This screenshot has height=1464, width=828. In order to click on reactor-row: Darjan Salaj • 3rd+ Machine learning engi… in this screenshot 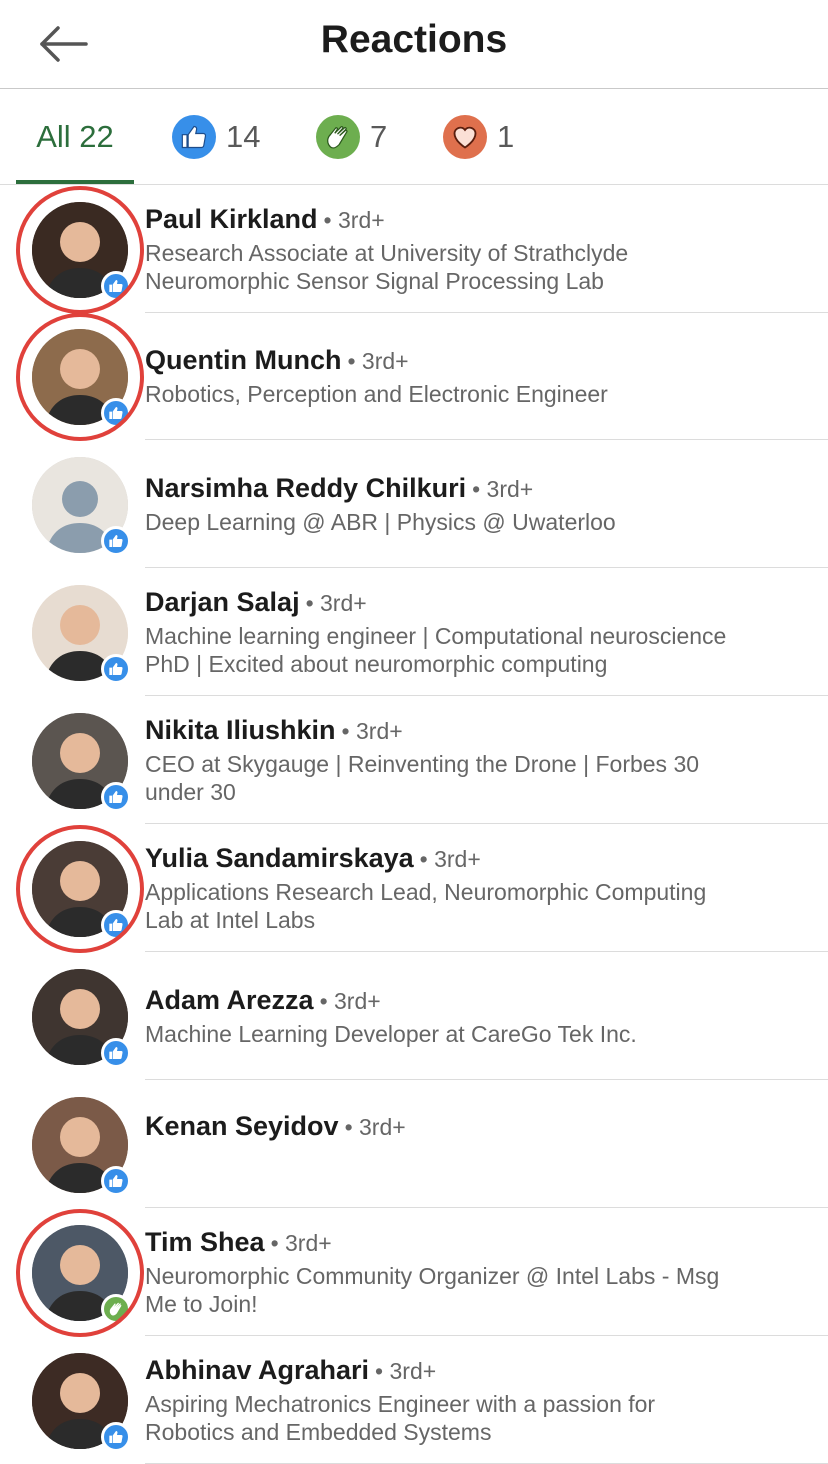, I will do `click(414, 632)`.